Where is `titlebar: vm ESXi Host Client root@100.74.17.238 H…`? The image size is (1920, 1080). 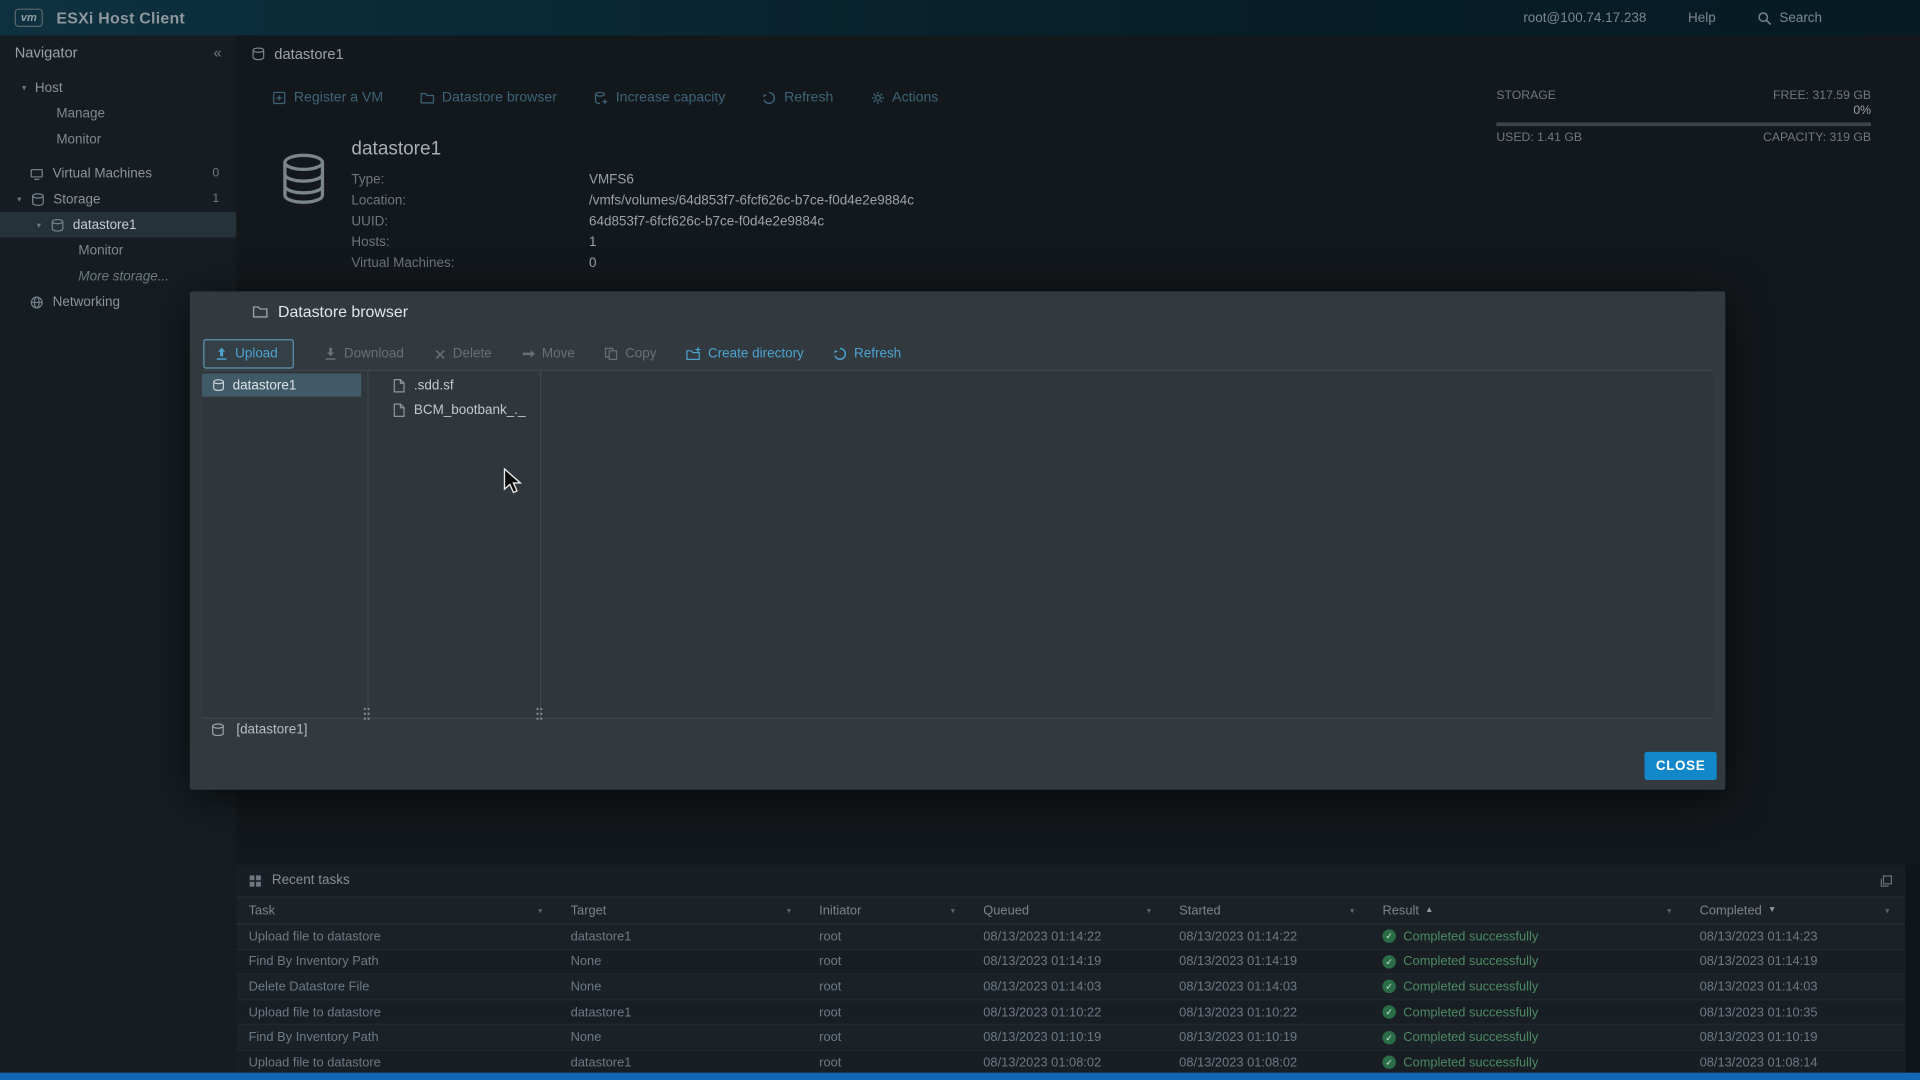 titlebar: vm ESXi Host Client root@100.74.17.238 H… is located at coordinates (960, 18).